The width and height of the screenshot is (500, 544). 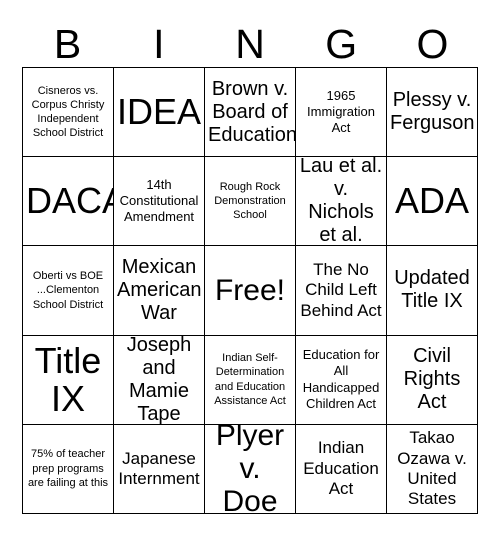 I want to click on bingo-cell-label: Title IX, so click(x=68, y=379).